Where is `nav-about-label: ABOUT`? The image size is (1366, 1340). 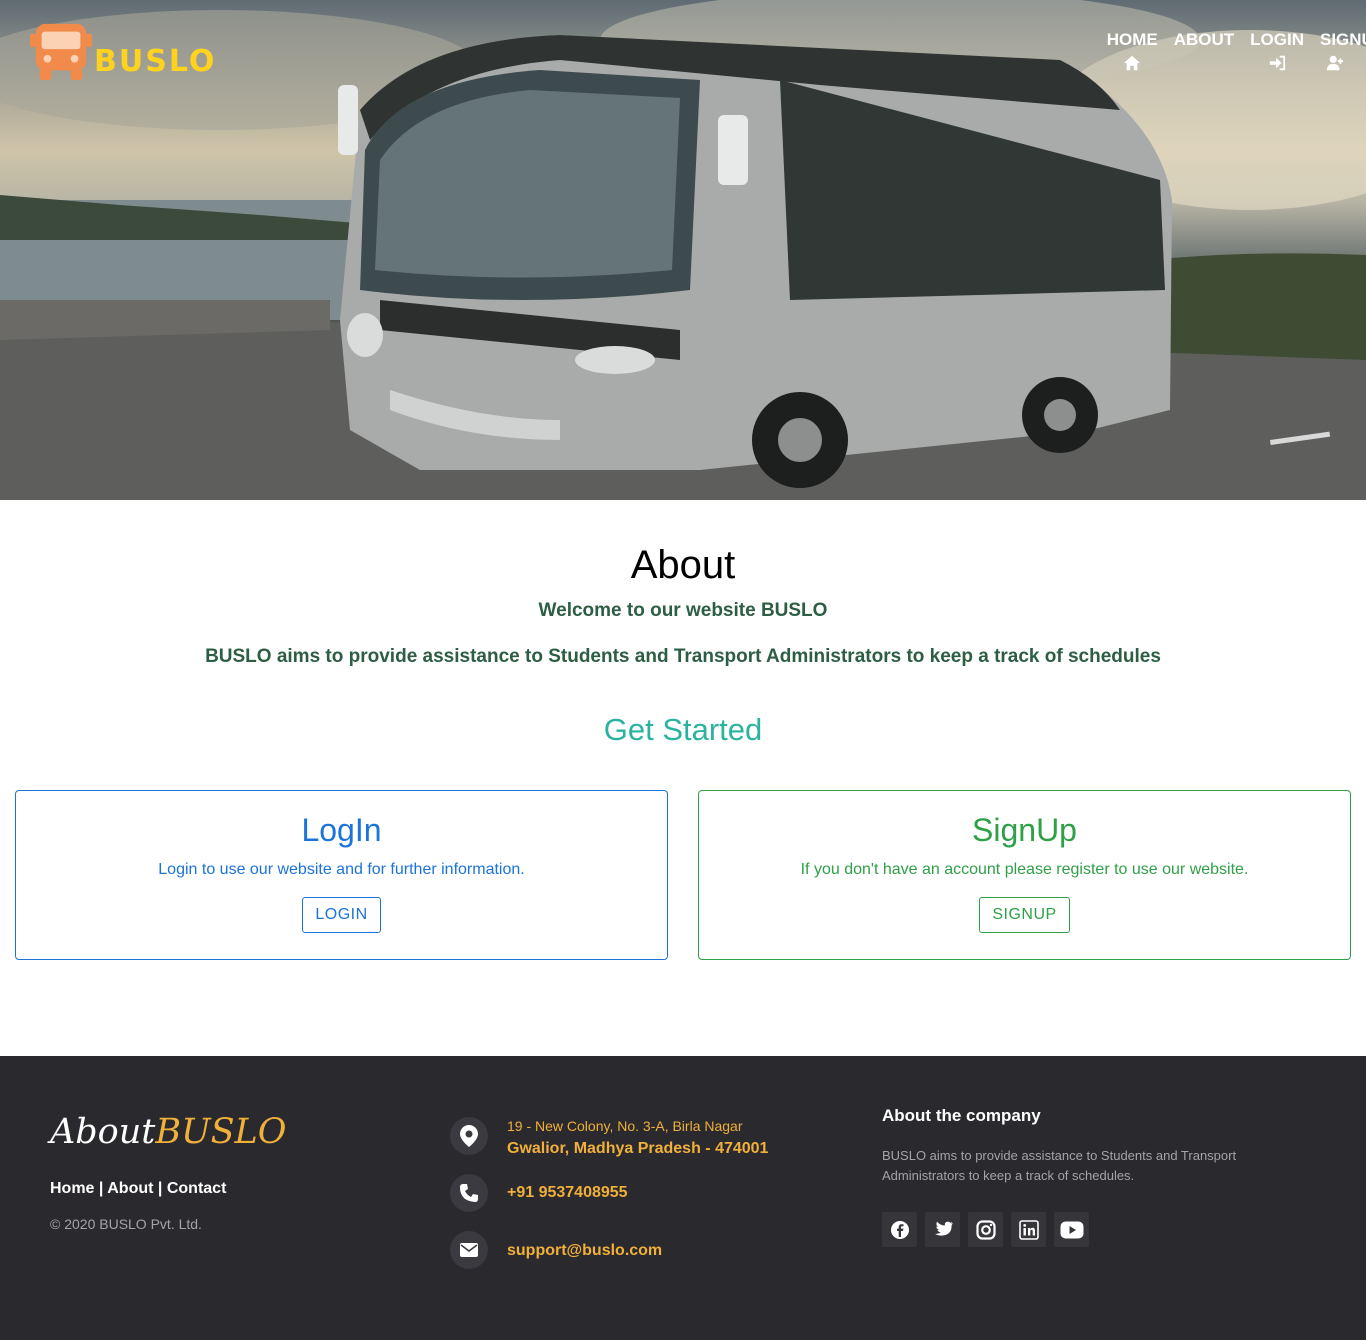 nav-about-label: ABOUT is located at coordinates (1204, 39).